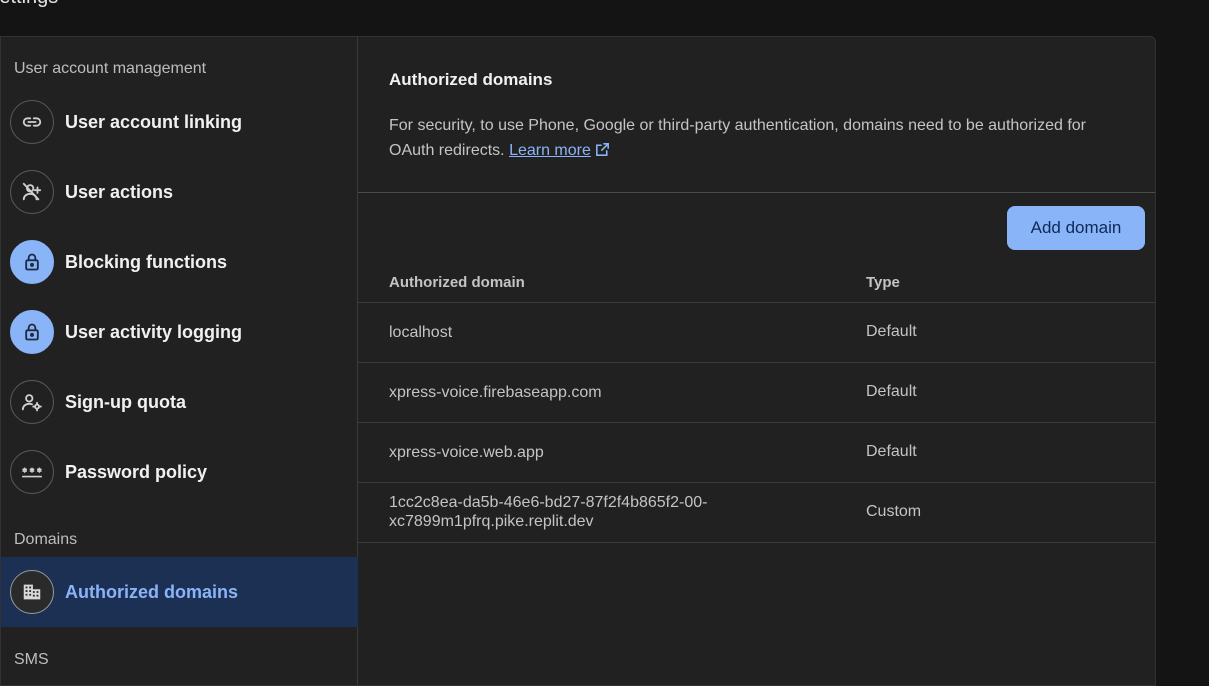 The width and height of the screenshot is (1209, 686). I want to click on section-label-sms: SMS, so click(31, 659).